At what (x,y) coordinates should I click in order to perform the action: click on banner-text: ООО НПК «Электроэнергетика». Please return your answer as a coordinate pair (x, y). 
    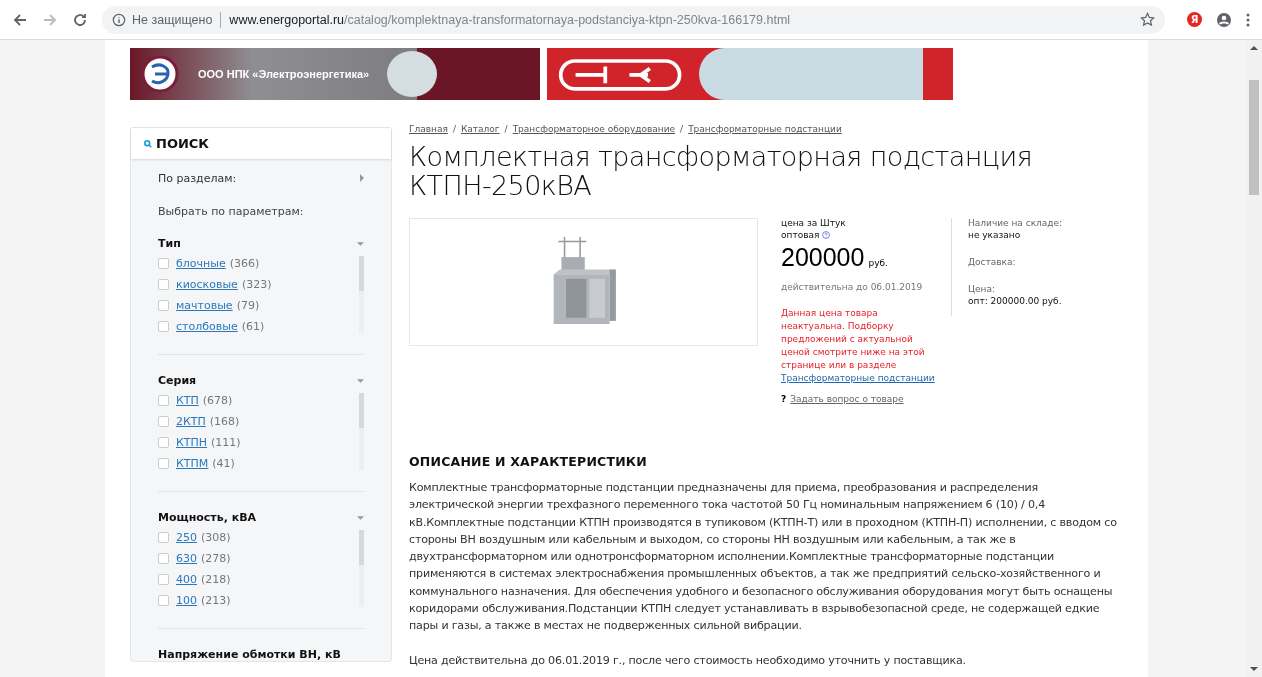
    Looking at the image, I should click on (284, 74).